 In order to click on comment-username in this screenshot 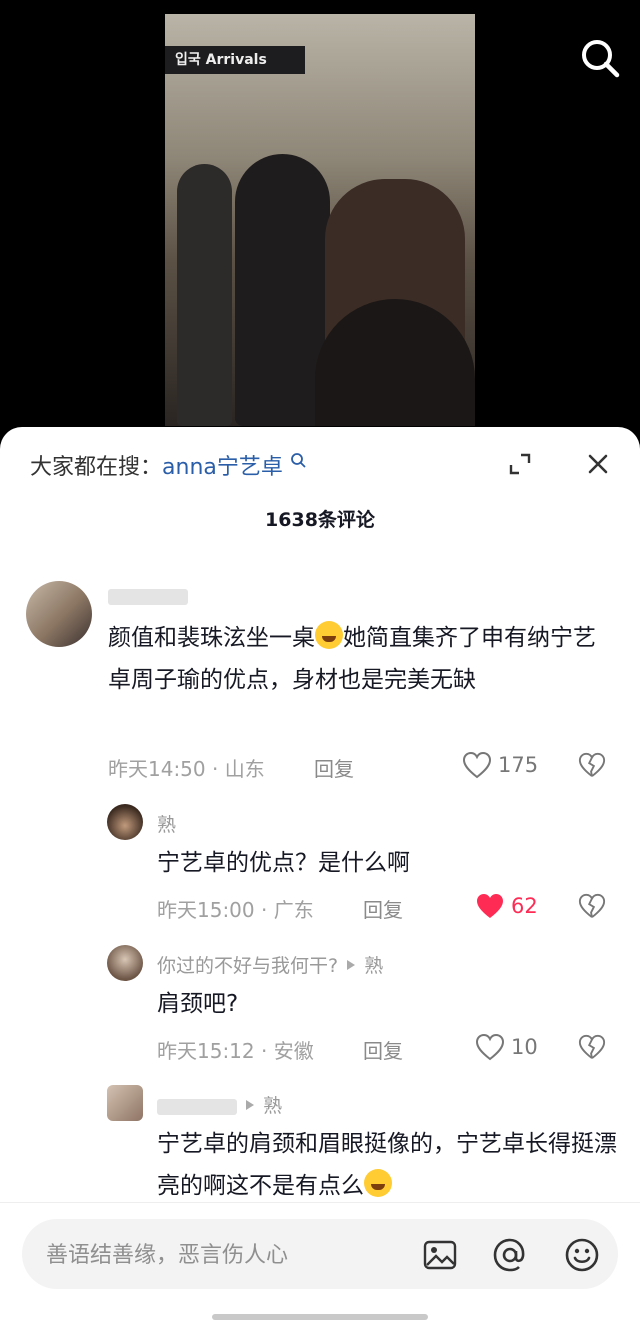, I will do `click(148, 596)`.